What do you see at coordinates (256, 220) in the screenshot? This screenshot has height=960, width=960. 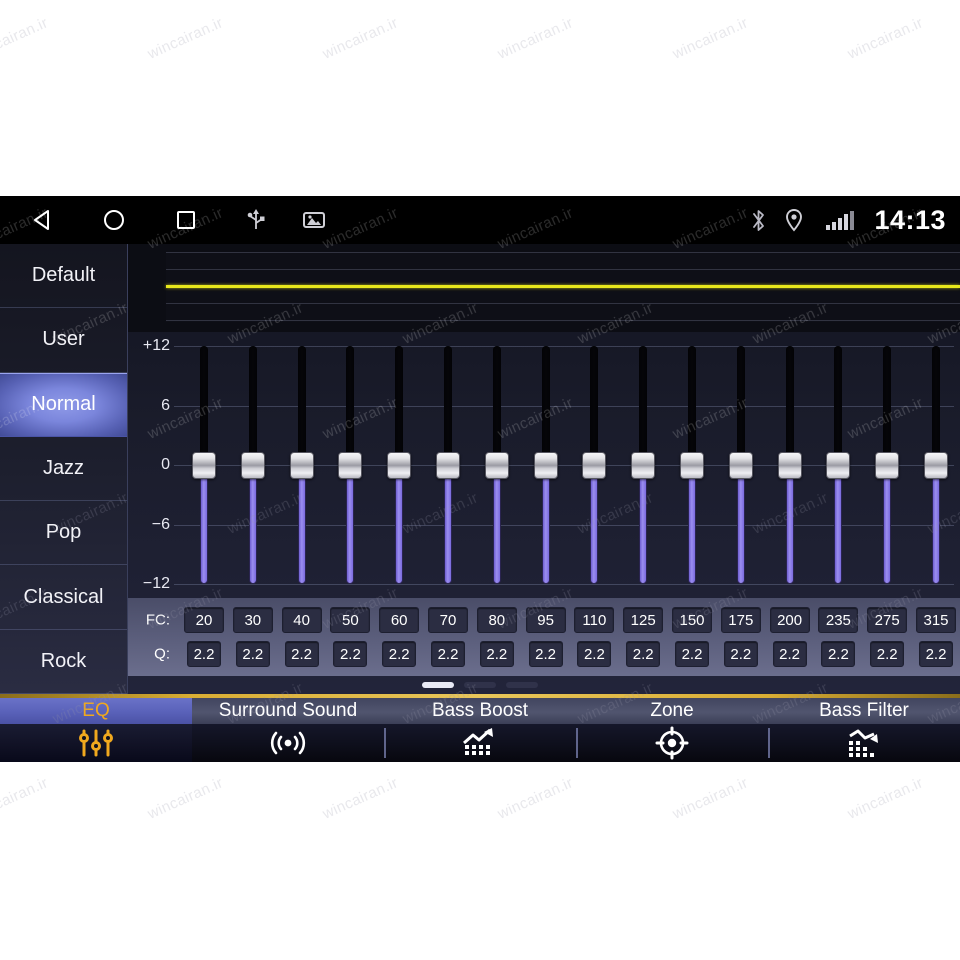 I see `usb-icon` at bounding box center [256, 220].